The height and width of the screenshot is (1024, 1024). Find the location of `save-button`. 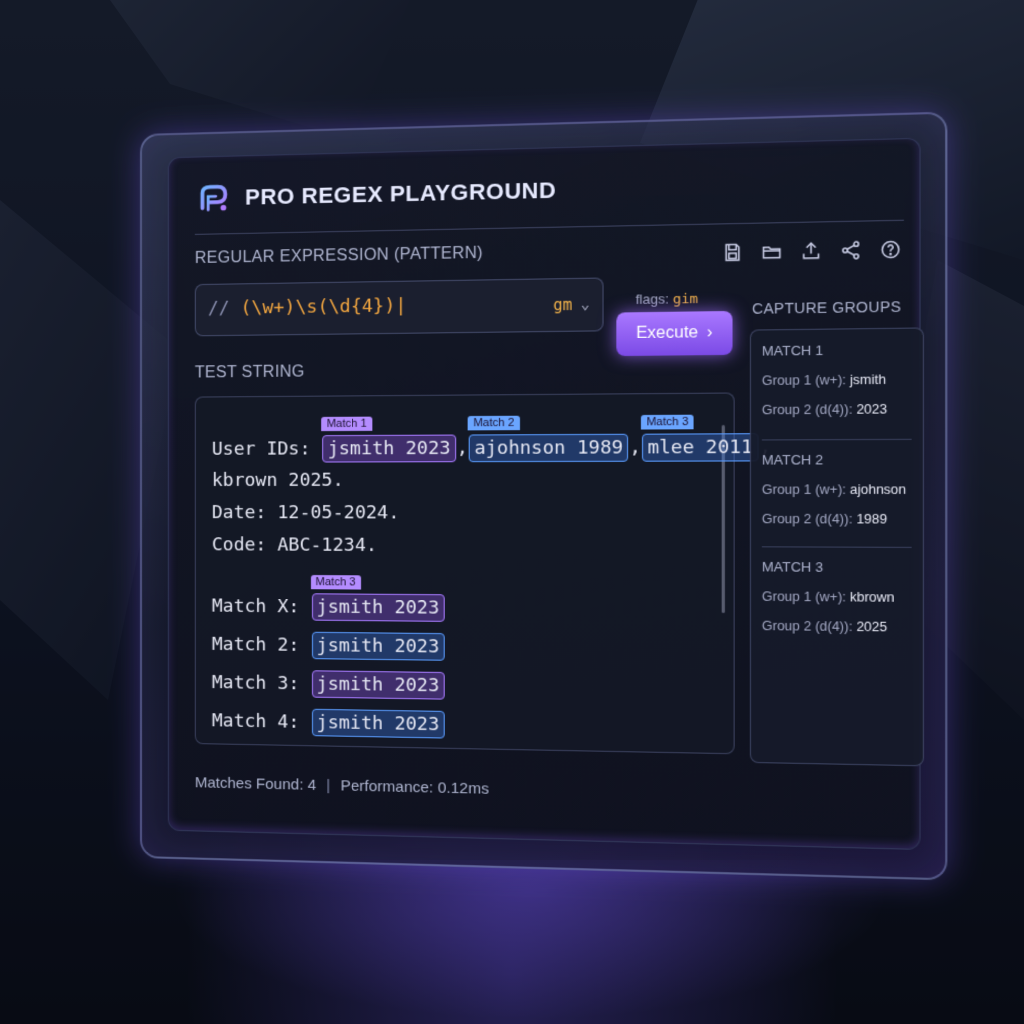

save-button is located at coordinates (733, 253).